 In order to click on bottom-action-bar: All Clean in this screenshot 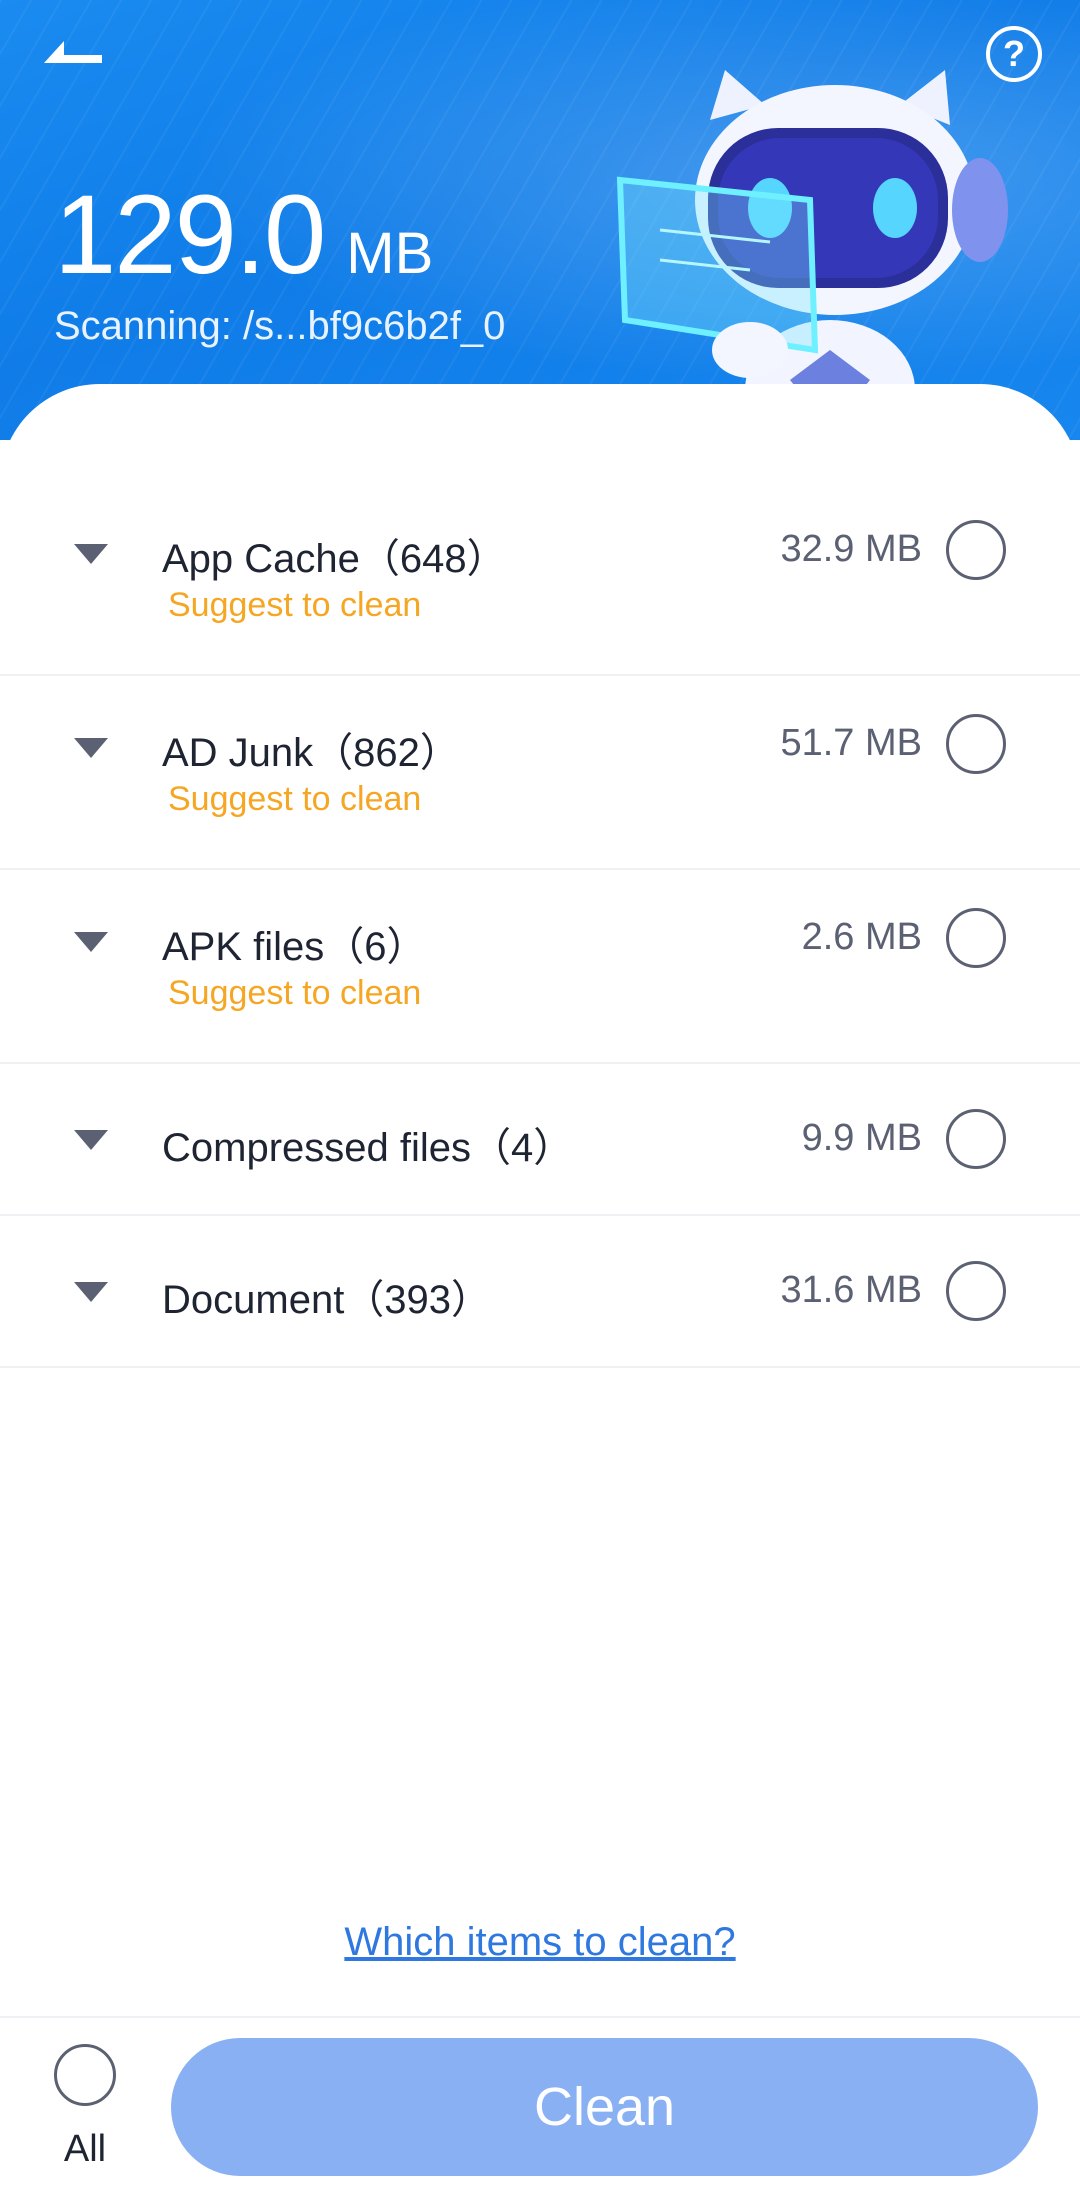, I will do `click(540, 2109)`.